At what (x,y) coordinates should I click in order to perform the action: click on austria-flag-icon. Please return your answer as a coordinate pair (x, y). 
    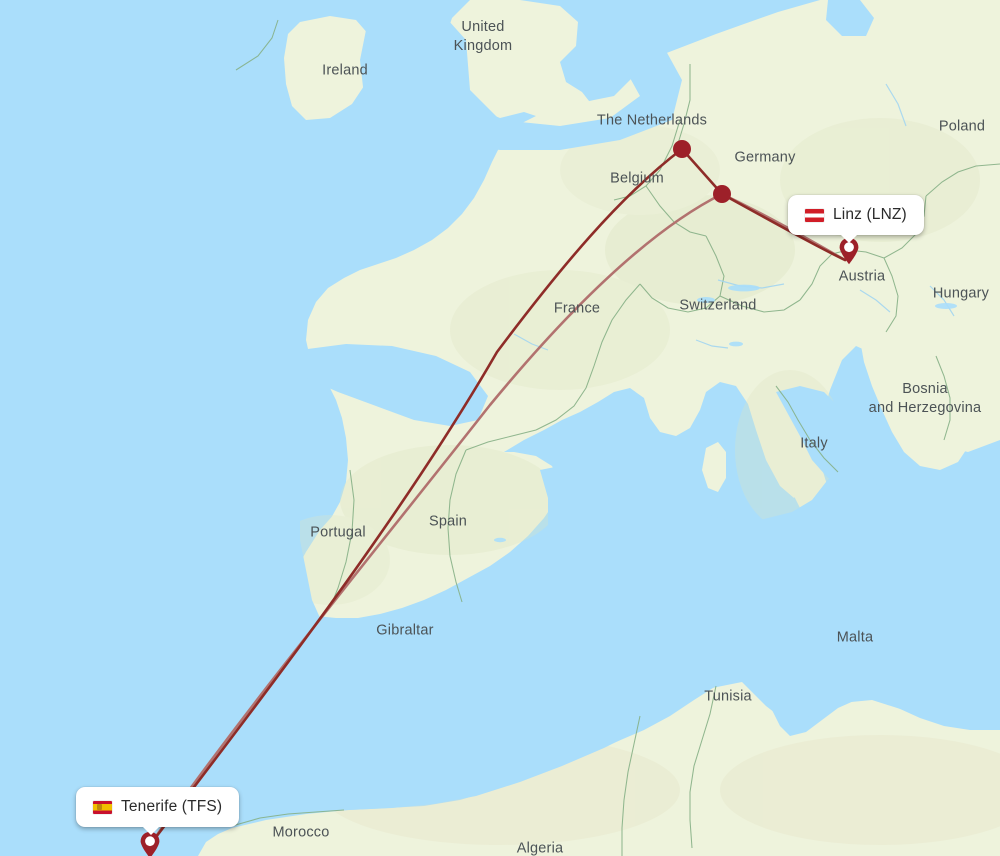
    Looking at the image, I should click on (814, 215).